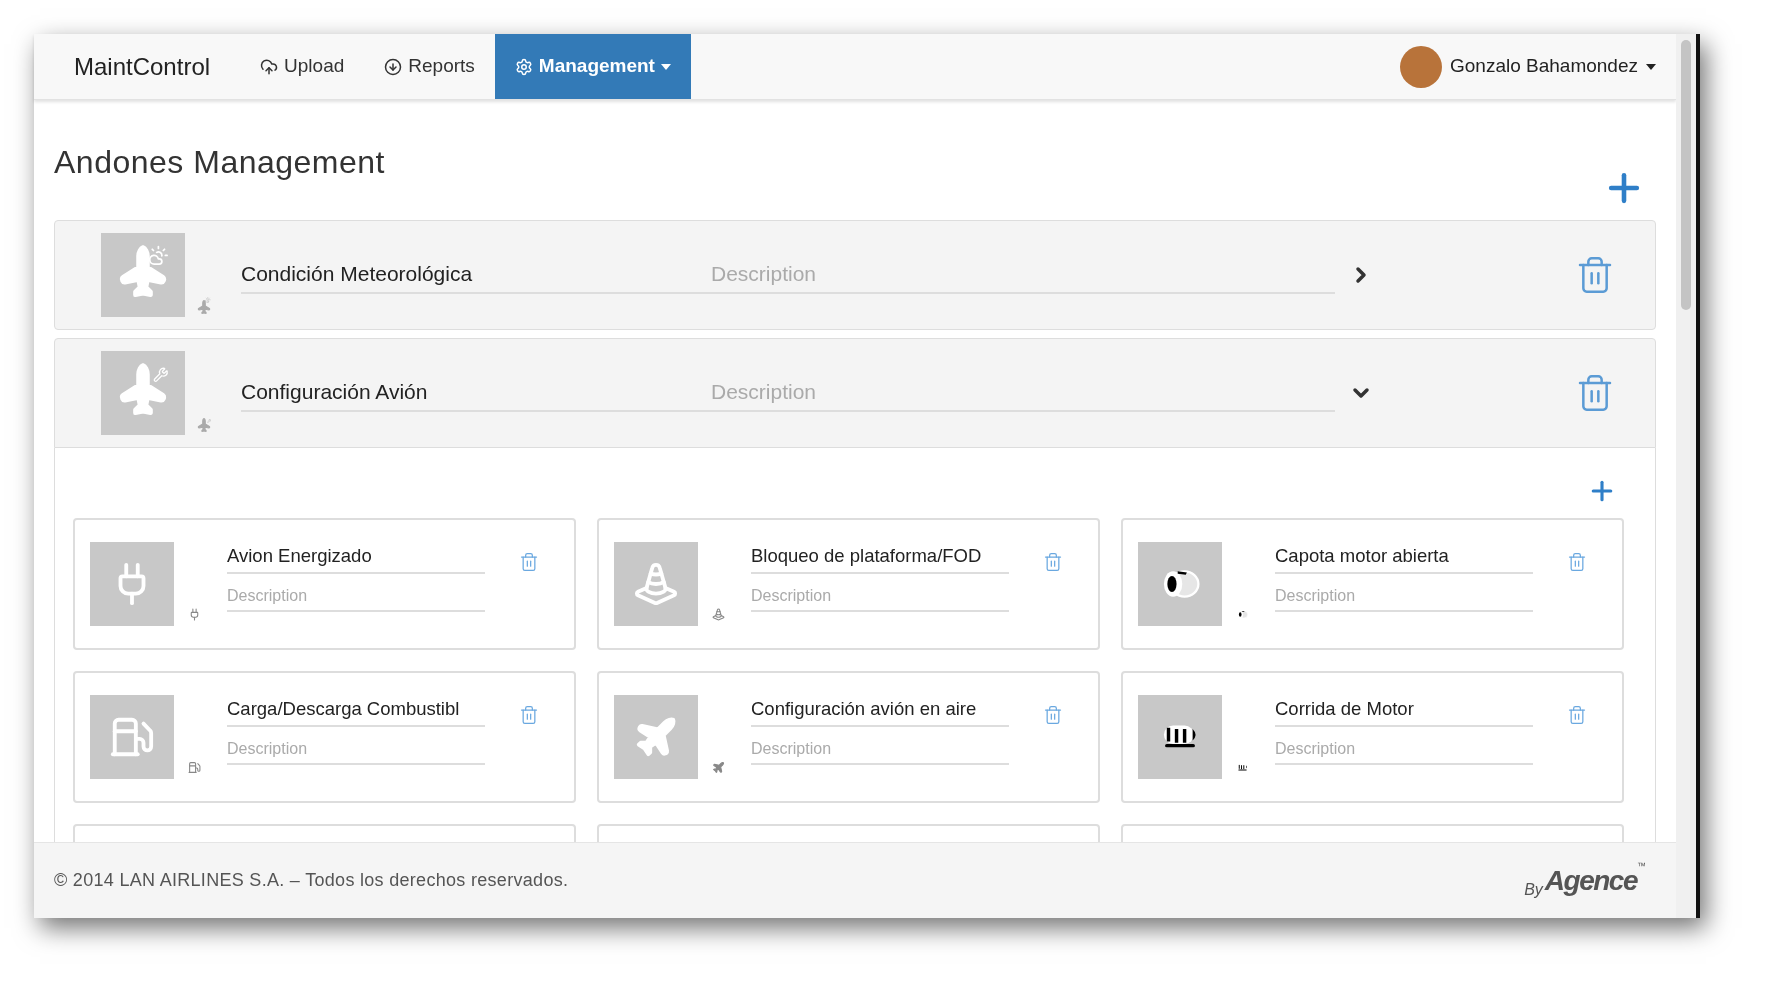 This screenshot has height=983, width=1768. What do you see at coordinates (476, 392) in the screenshot?
I see `name-input: Configuración Avión` at bounding box center [476, 392].